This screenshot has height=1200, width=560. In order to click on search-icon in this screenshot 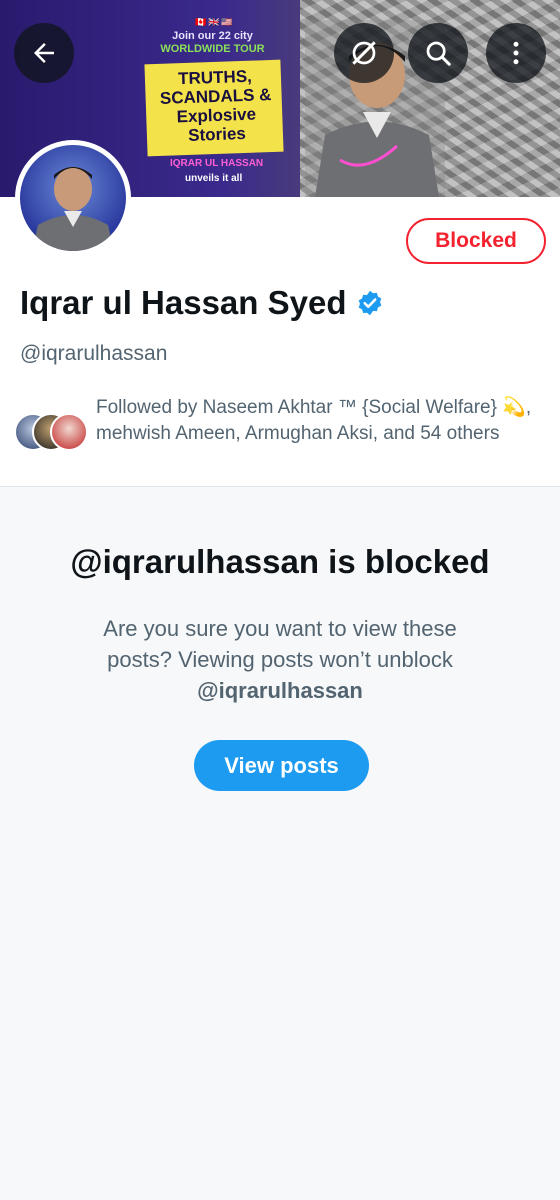, I will do `click(438, 53)`.